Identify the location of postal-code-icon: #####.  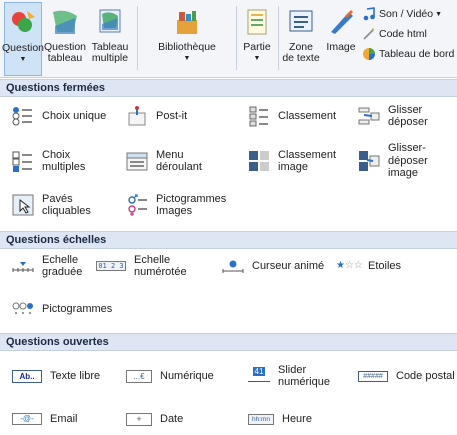
(373, 376).